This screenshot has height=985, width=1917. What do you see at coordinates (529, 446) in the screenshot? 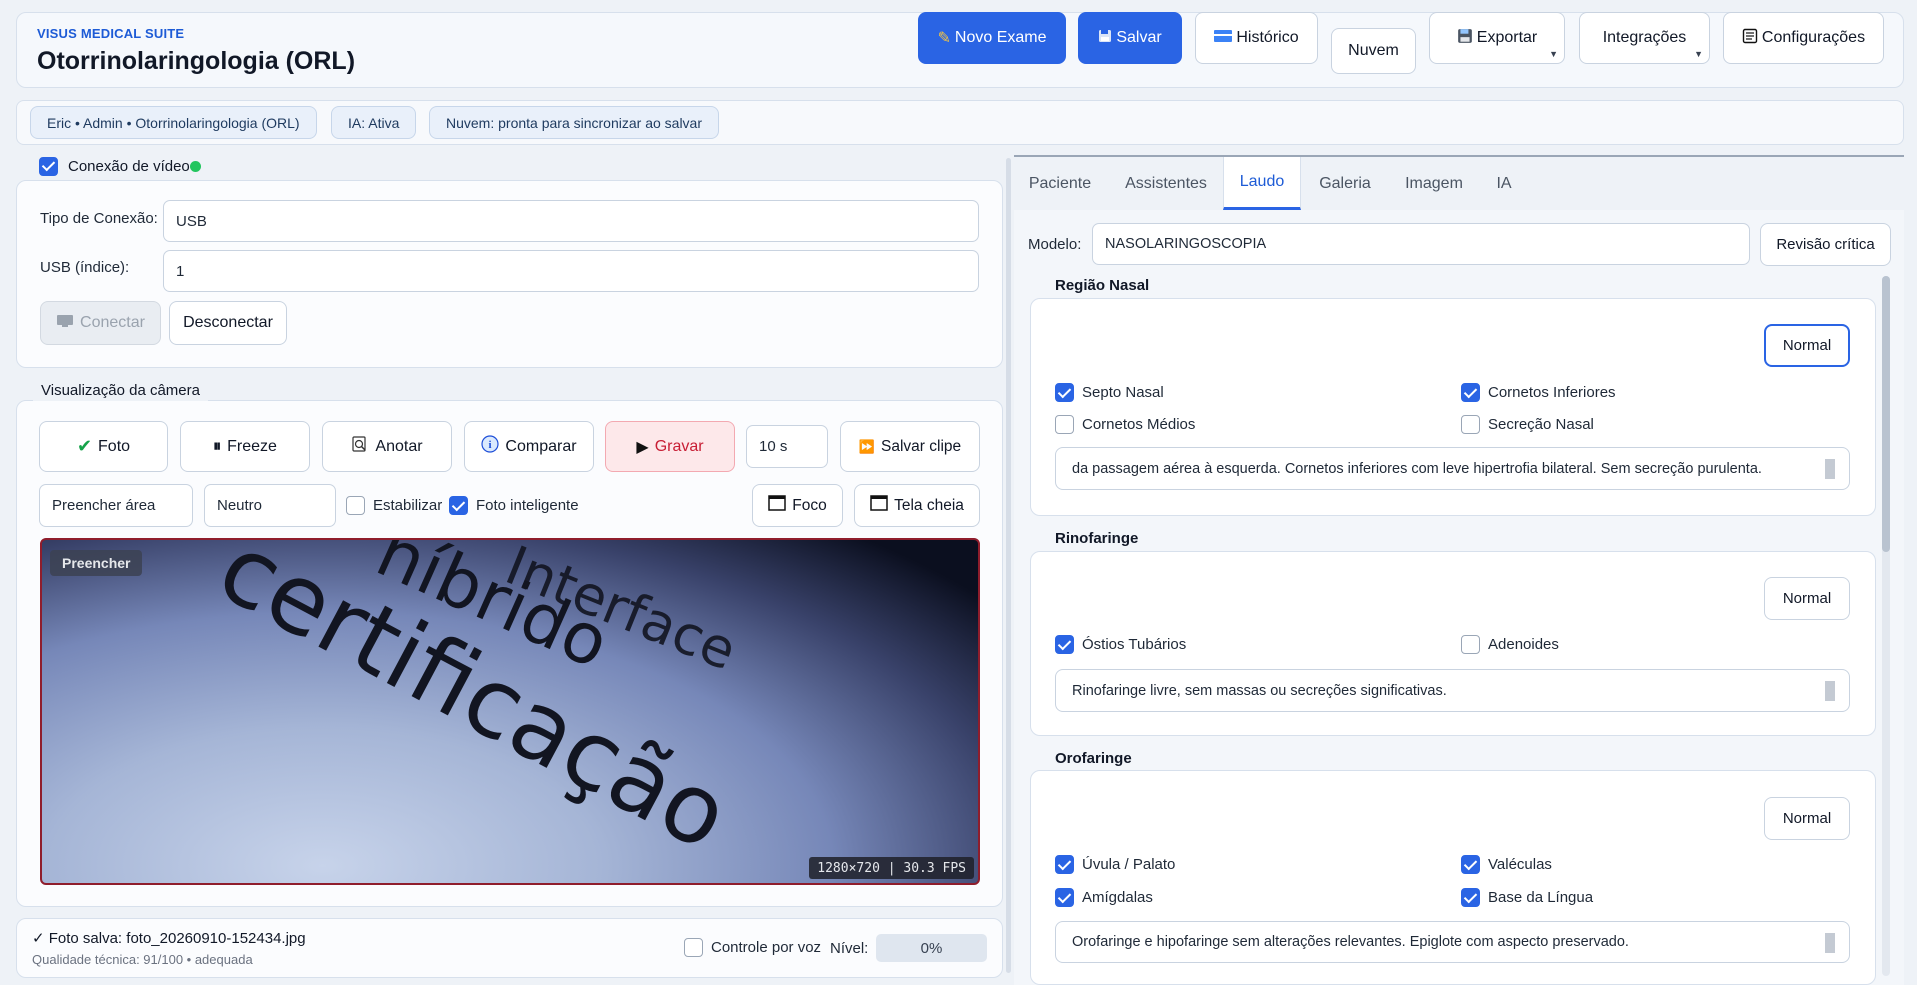
I see `compare-button: i Comparar` at bounding box center [529, 446].